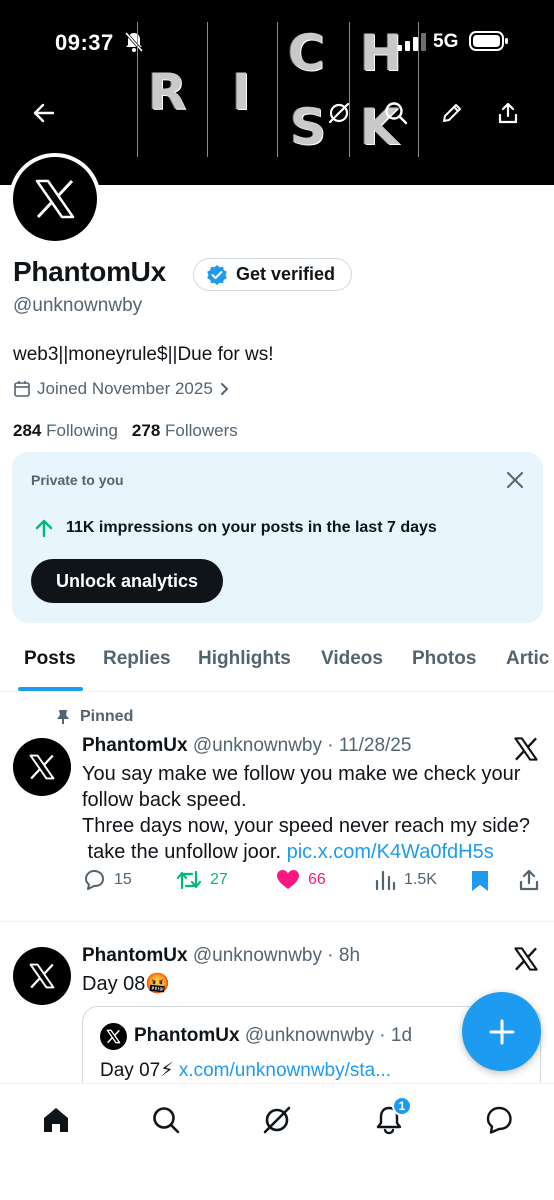 Image resolution: width=554 pixels, height=1200 pixels. What do you see at coordinates (352, 659) in the screenshot?
I see `tab-videos: Videos` at bounding box center [352, 659].